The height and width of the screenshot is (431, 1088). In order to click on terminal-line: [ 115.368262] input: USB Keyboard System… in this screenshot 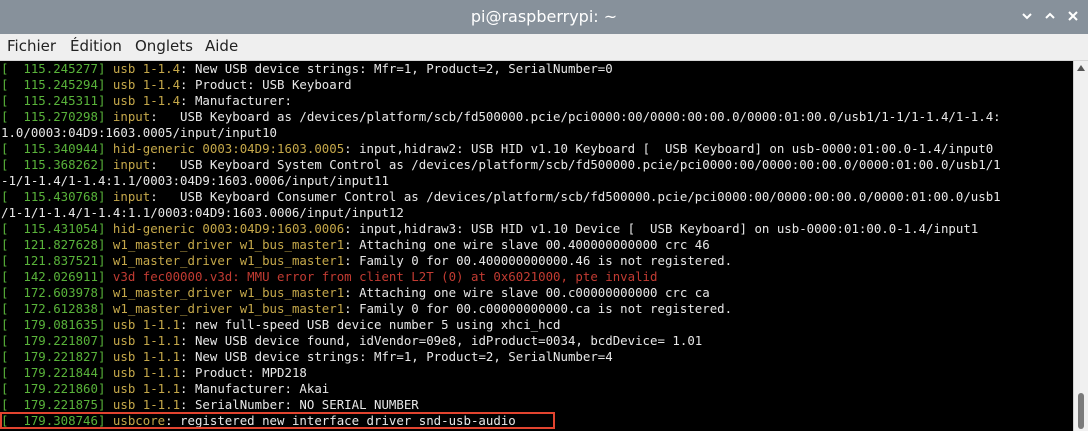, I will do `click(501, 165)`.